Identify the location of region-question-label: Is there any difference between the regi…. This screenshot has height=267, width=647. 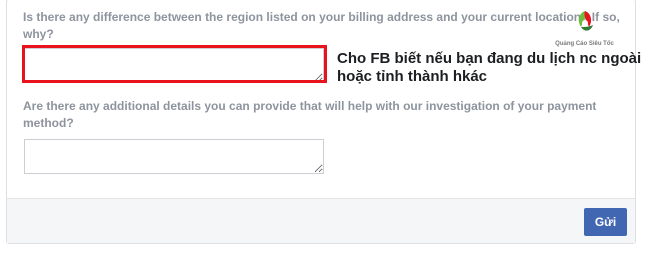
(321, 25).